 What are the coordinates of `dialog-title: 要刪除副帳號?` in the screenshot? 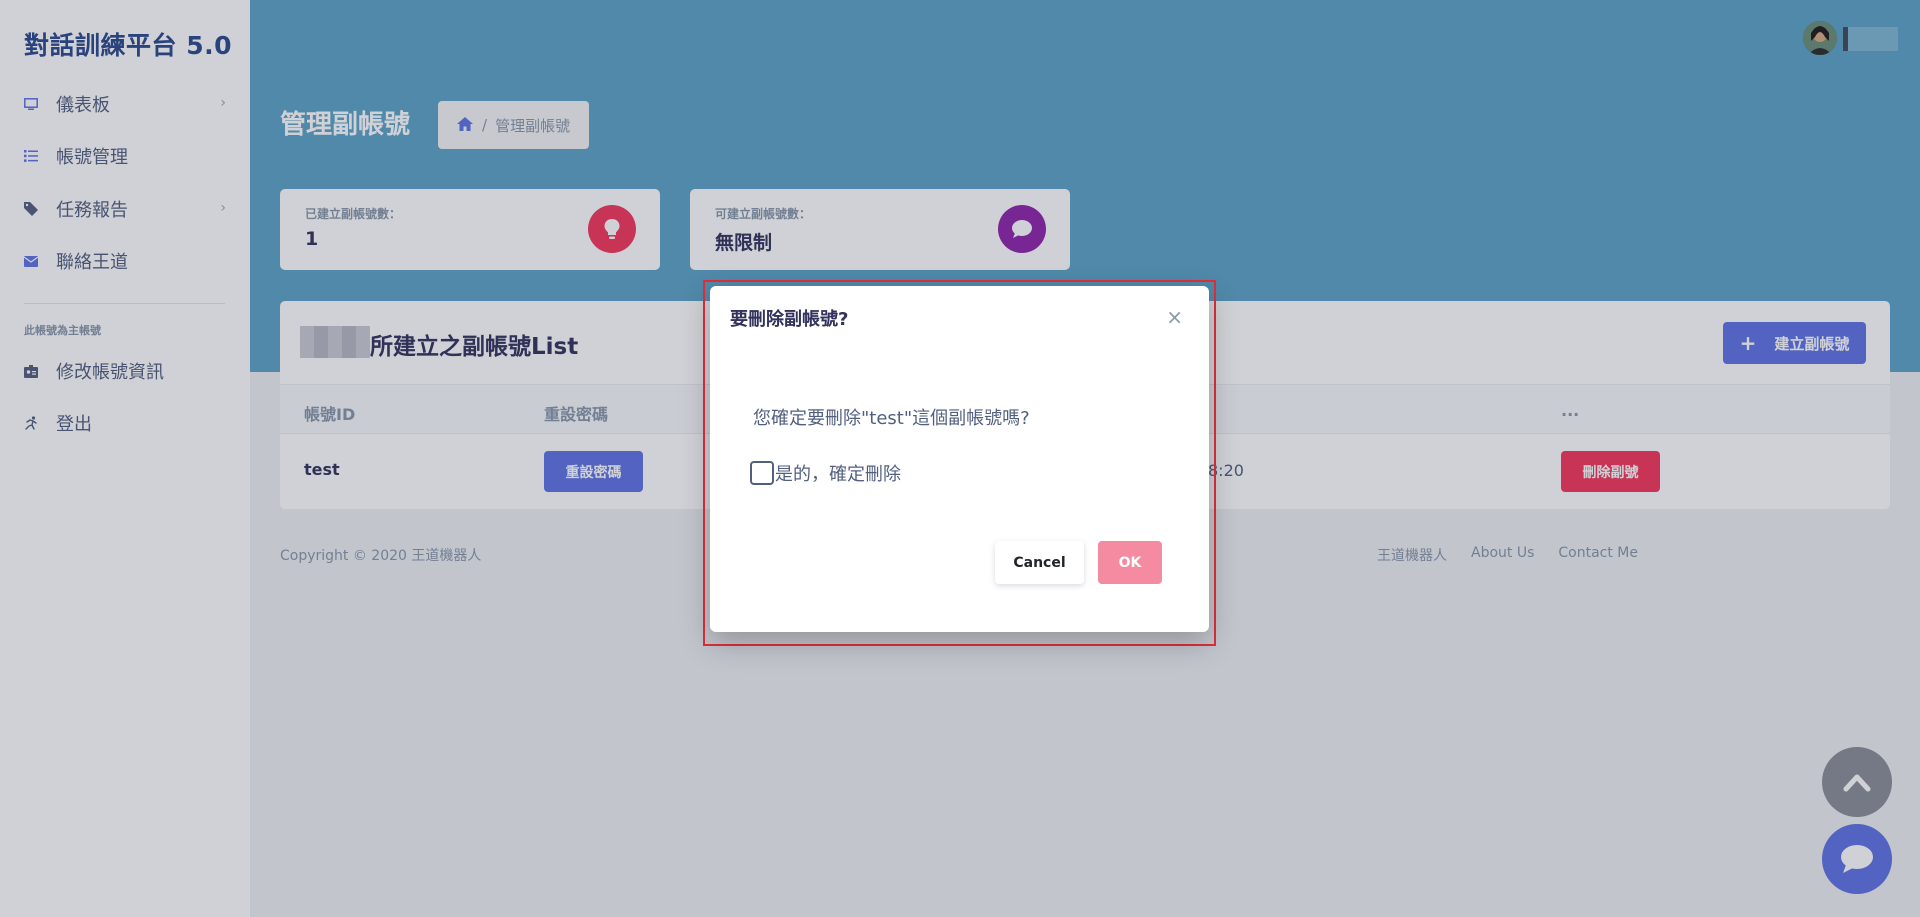 It's located at (789, 319).